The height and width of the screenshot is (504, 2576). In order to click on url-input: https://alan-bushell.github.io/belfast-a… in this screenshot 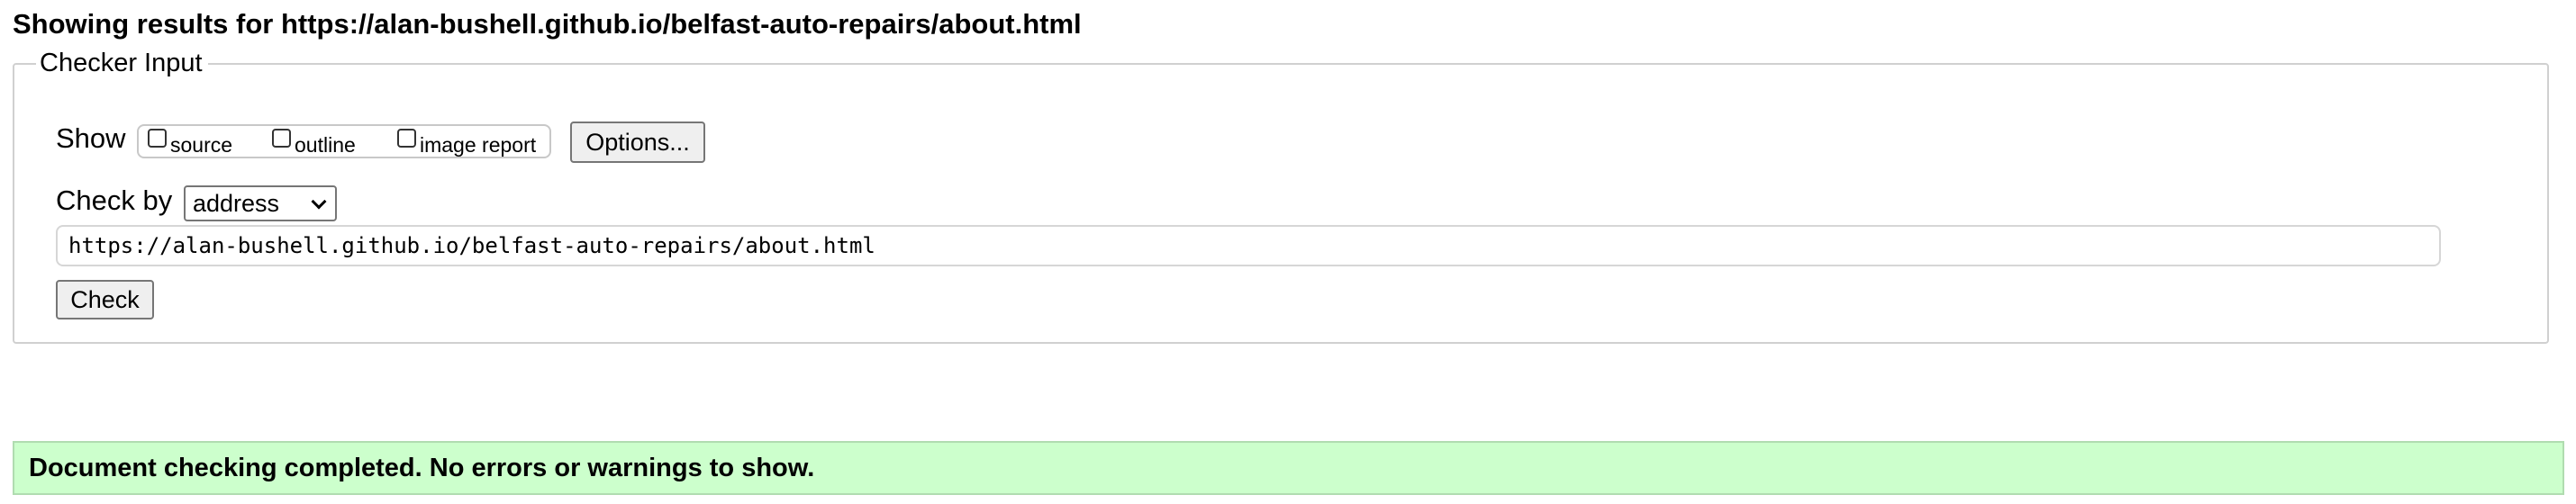, I will do `click(1248, 245)`.